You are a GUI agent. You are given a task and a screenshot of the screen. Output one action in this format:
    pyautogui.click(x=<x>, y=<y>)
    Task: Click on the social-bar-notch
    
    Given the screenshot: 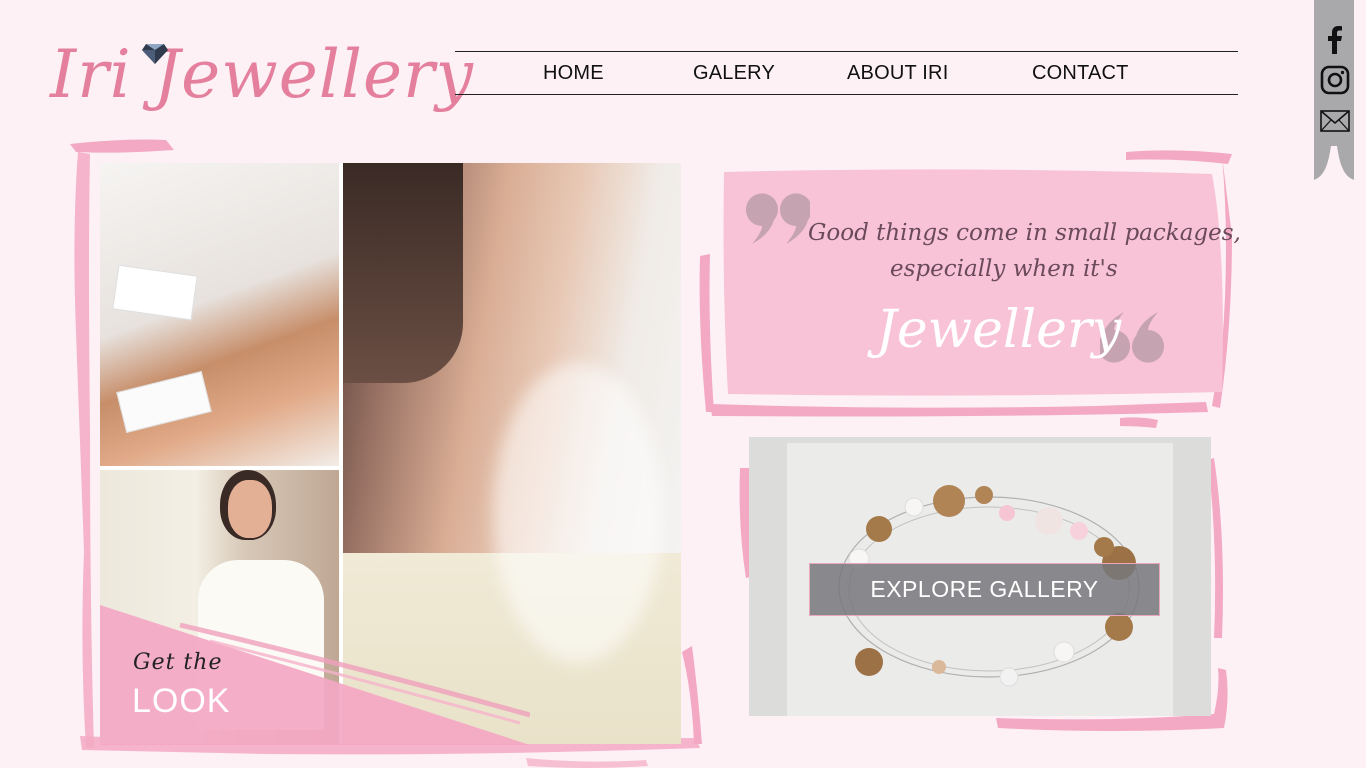 What is the action you would take?
    pyautogui.click(x=1334, y=163)
    